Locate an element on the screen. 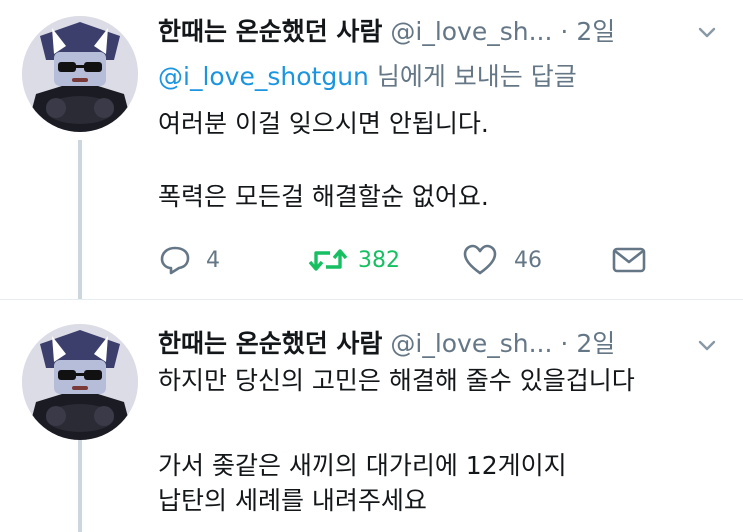  tweet-text-line: 하지만 당신의 고민은 해결해 줄수 있을겁니다 is located at coordinates (396, 380).